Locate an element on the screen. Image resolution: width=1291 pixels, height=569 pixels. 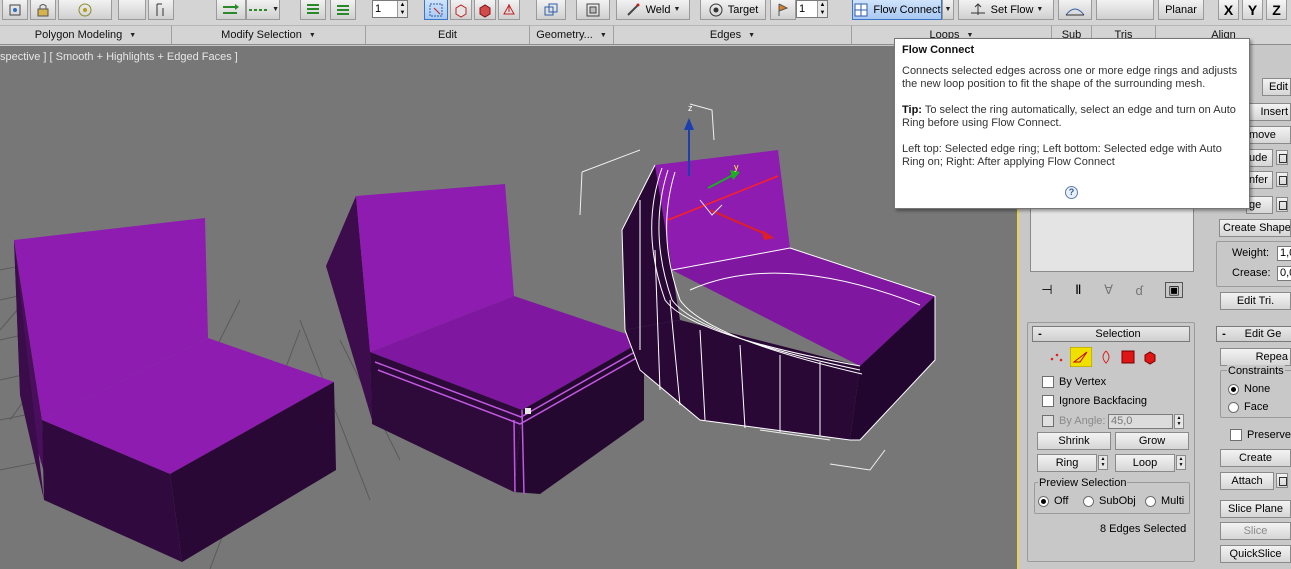
weld-button: Weld ▼ is located at coordinates (653, 10).